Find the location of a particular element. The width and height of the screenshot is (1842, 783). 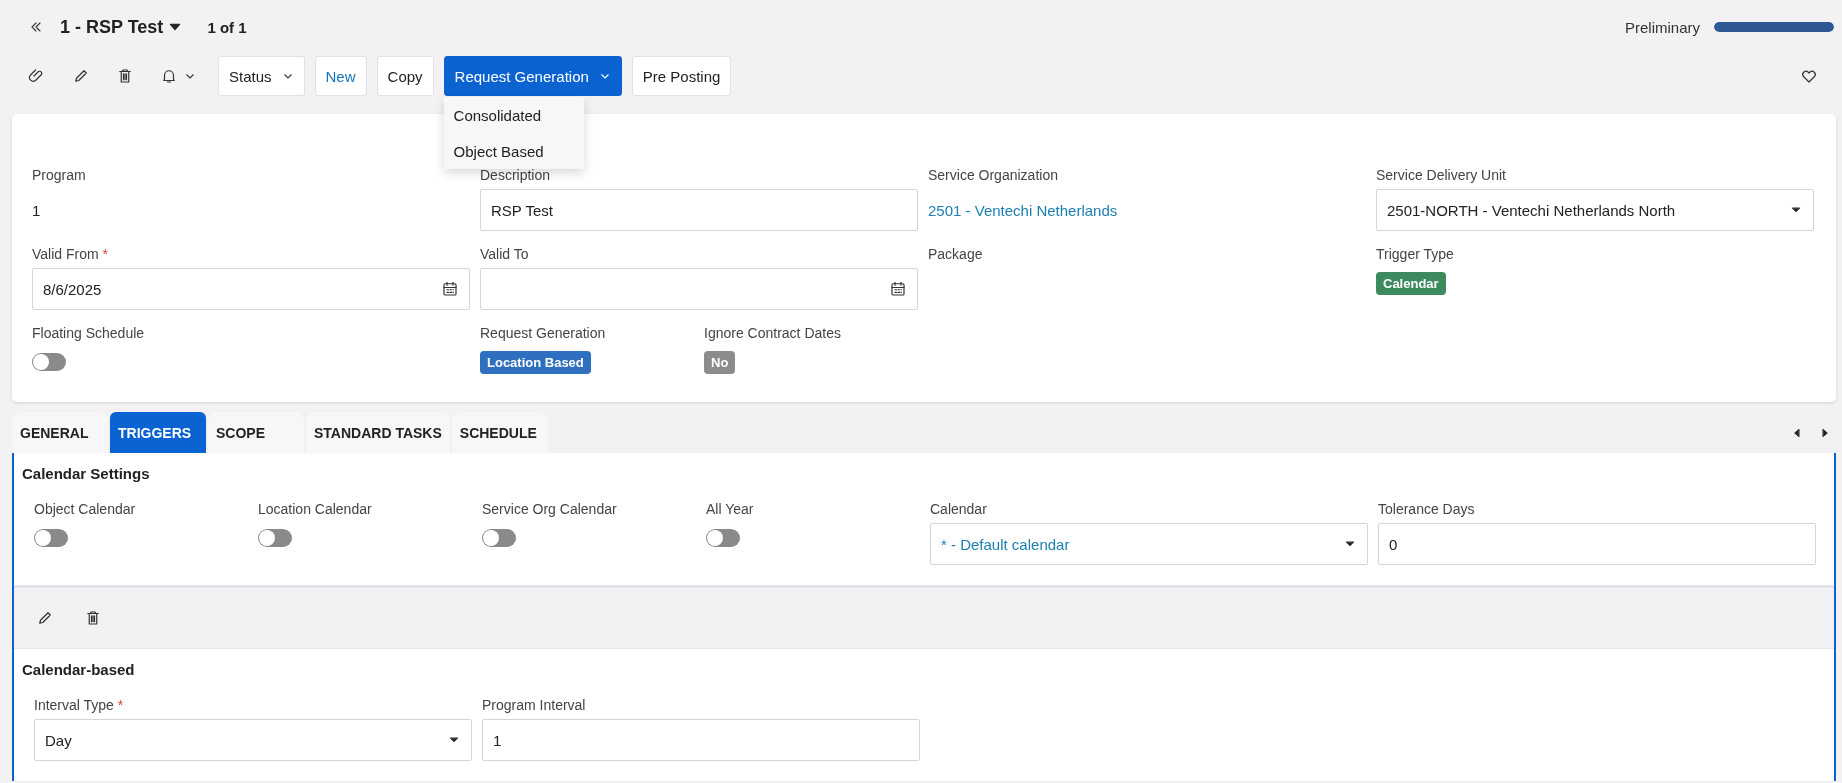

select-field: * - Default calendar is located at coordinates (1149, 544).